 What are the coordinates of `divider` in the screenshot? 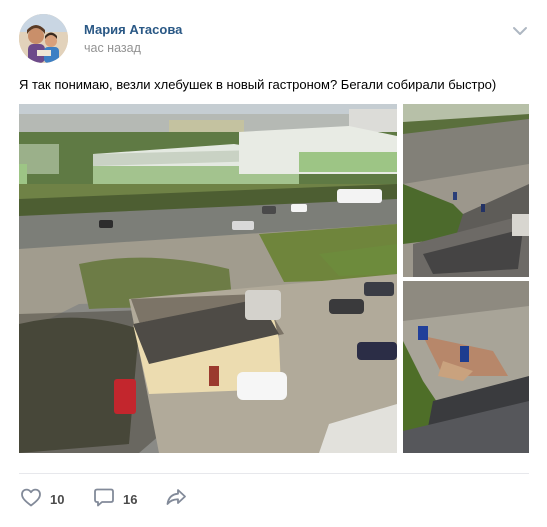 It's located at (274, 473).